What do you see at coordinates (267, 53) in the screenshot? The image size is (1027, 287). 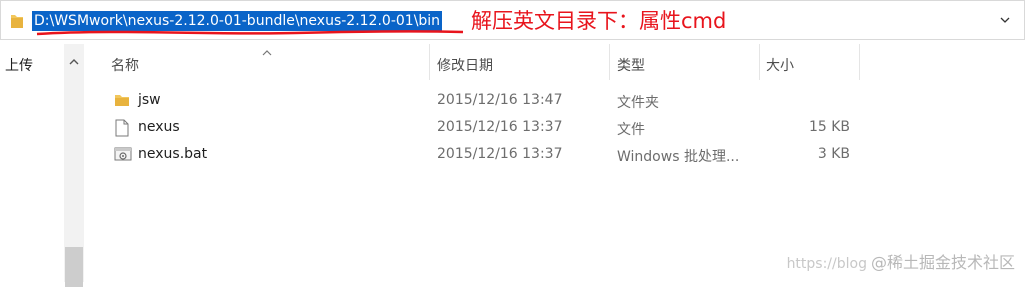 I see `sort-up-icon` at bounding box center [267, 53].